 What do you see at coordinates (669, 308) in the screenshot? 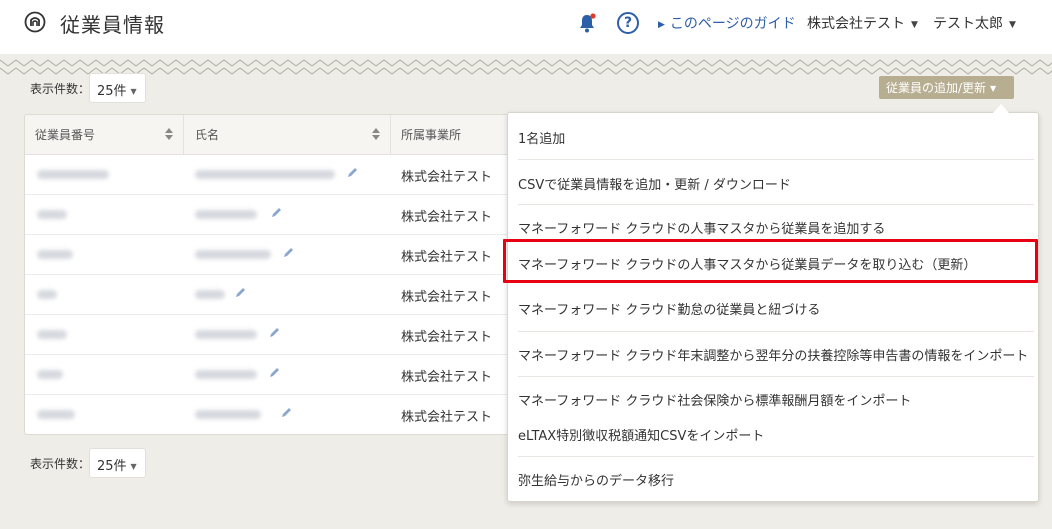
I see `menu-item-attendance-link: マネーフォワード クラウド勤怠の従業員と紐づける` at bounding box center [669, 308].